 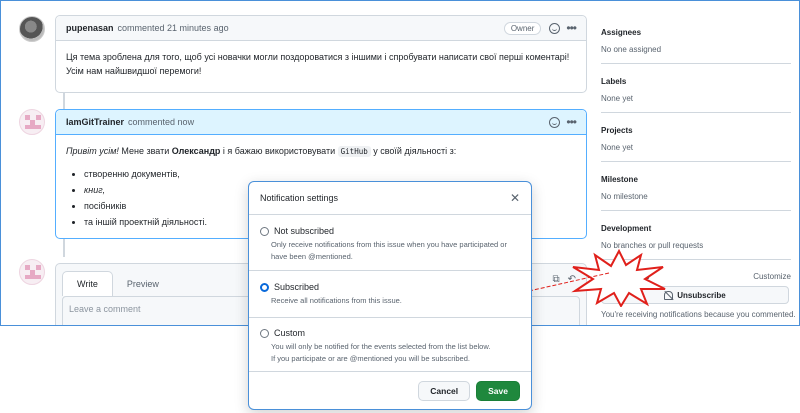 I want to click on tab-preview: Preview, so click(x=143, y=284).